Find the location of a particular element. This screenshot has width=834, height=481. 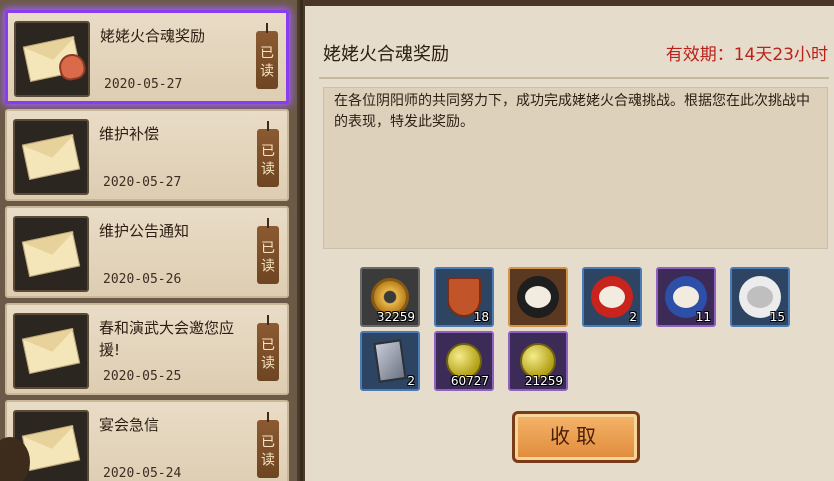

mail-title: 春和演武大会邀您应援! is located at coordinates (167, 339).